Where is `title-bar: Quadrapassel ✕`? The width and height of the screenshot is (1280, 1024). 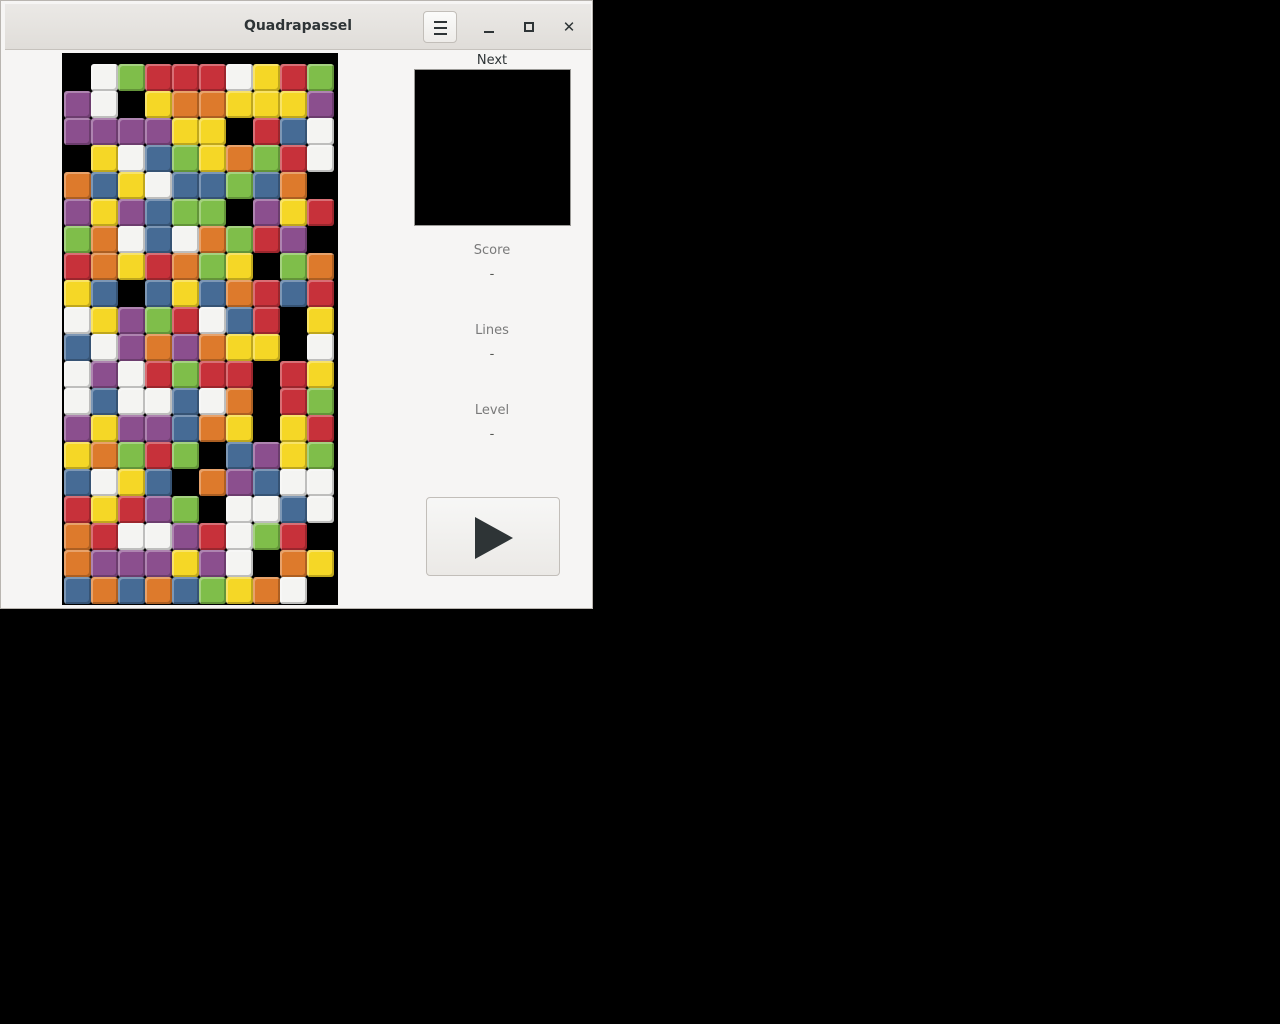
title-bar: Quadrapassel ✕ is located at coordinates (298, 27).